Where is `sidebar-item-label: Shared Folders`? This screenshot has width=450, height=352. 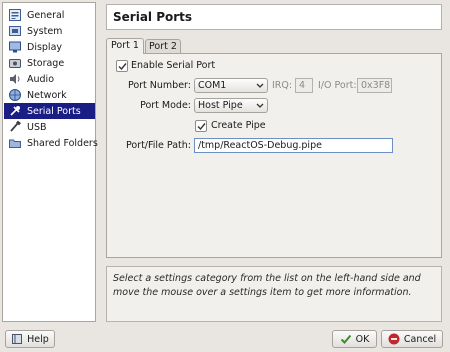
sidebar-item-label: Shared Folders is located at coordinates (62, 143).